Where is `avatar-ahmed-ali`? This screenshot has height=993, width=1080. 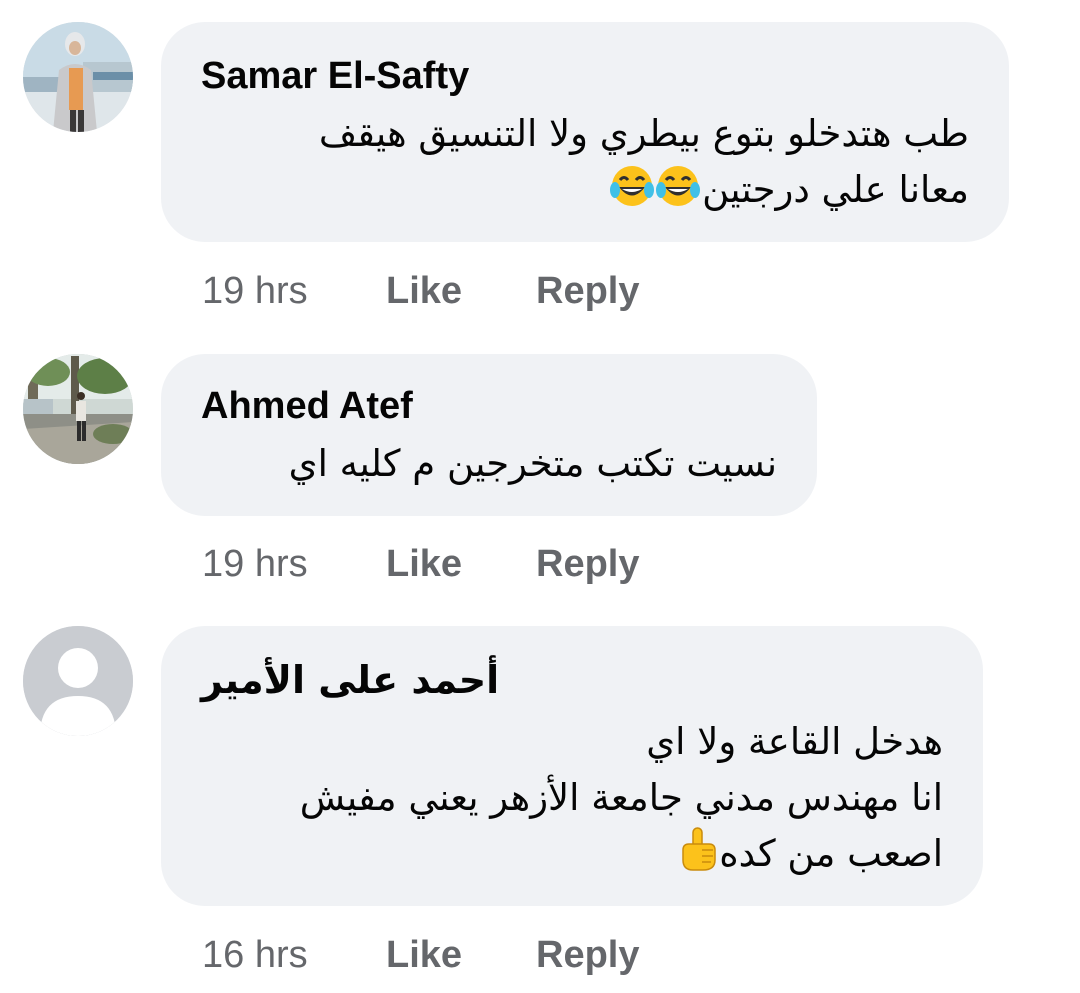
avatar-ahmed-ali is located at coordinates (78, 681).